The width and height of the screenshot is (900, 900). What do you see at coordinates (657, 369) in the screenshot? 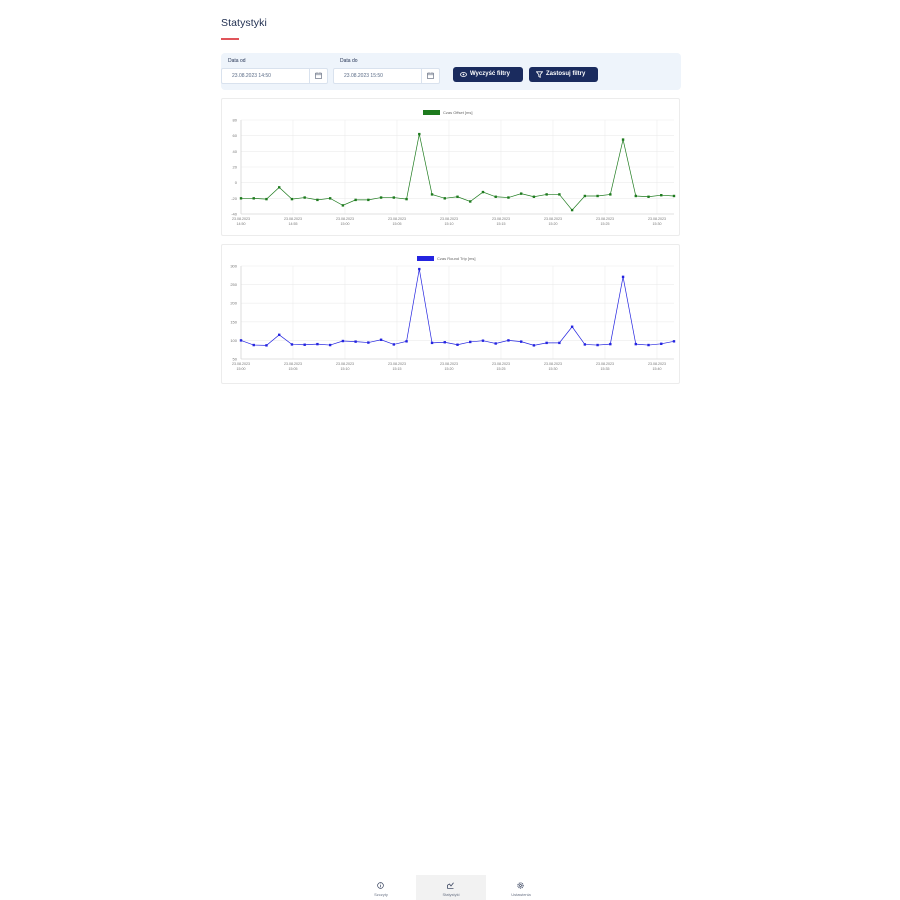
I see `x-tick-label: 15:40` at bounding box center [657, 369].